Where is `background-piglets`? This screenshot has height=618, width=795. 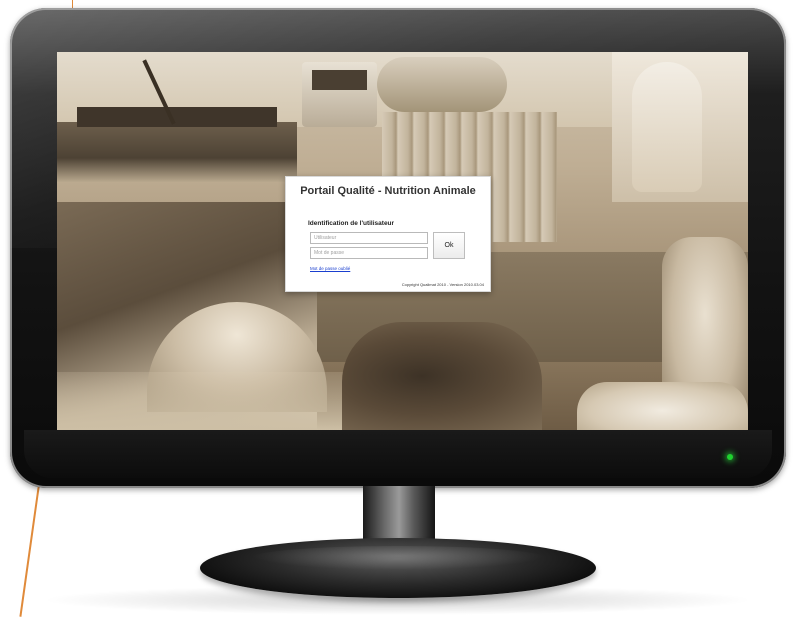
background-piglets is located at coordinates (662, 406).